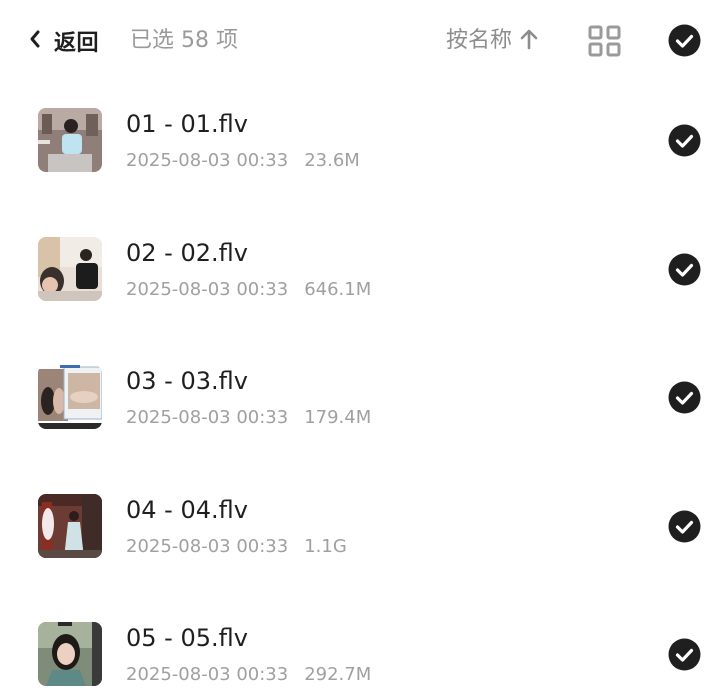 The width and height of the screenshot is (712, 699). Describe the element at coordinates (187, 638) in the screenshot. I see `file-name: 05 - 05.flv` at that location.